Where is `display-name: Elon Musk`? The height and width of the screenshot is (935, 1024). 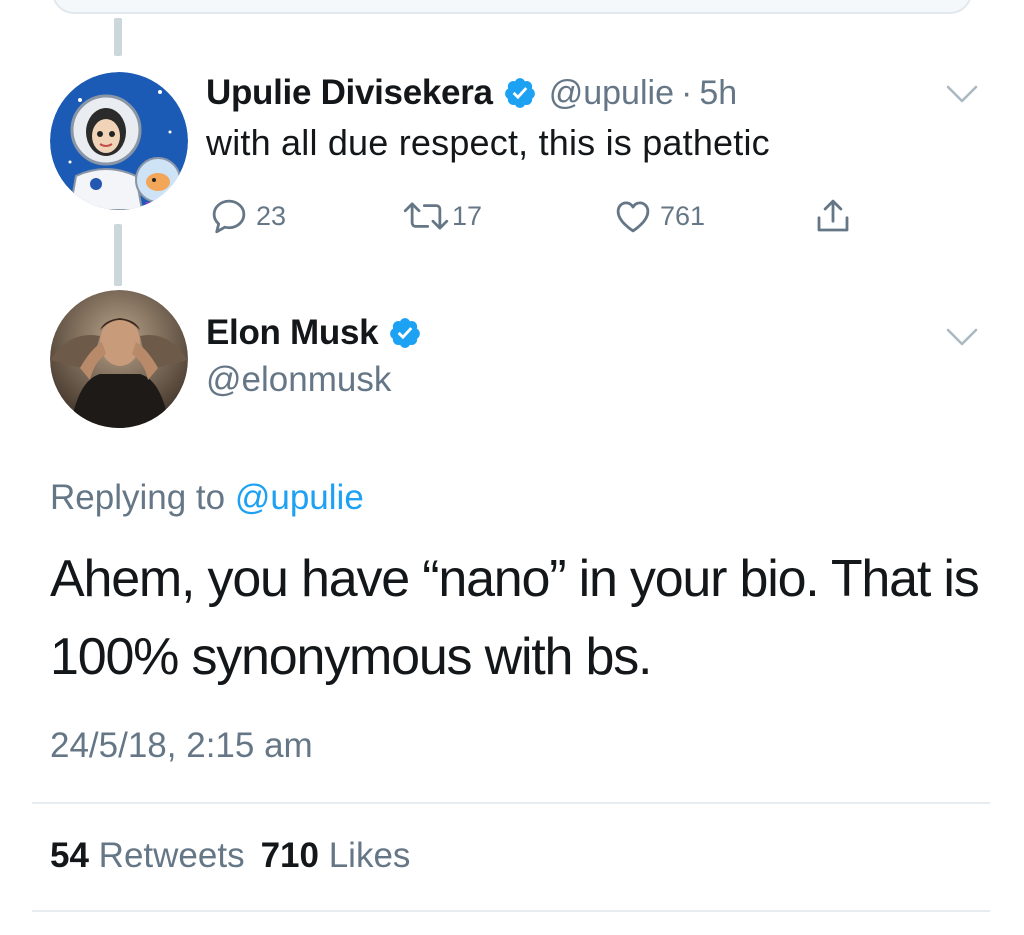
display-name: Elon Musk is located at coordinates (292, 333).